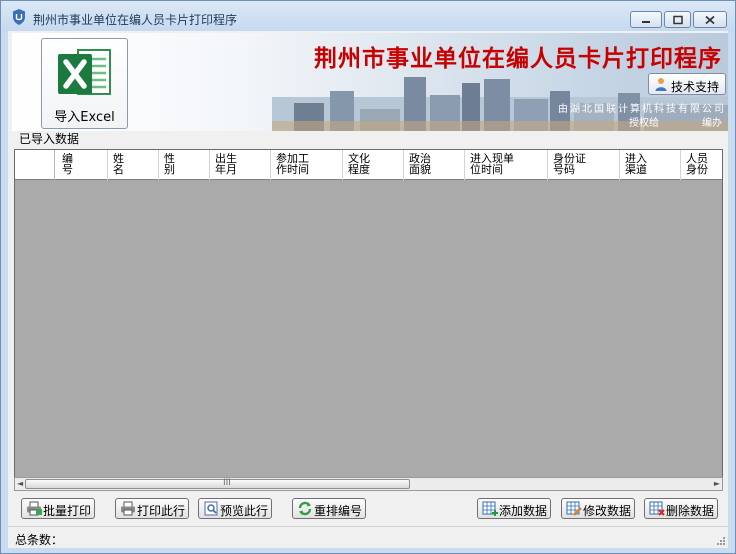 The image size is (736, 554). Describe the element at coordinates (508, 164) in the screenshot. I see `column-header-unit-join: 进入现单 位时间` at that location.